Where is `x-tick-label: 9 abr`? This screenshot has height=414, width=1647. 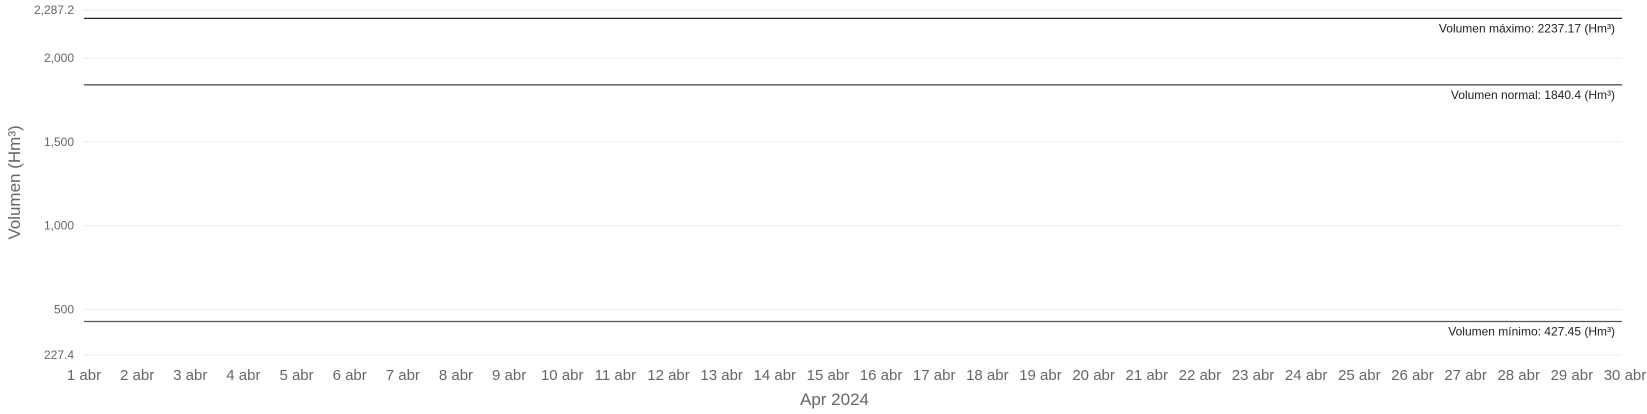 x-tick-label: 9 abr is located at coordinates (509, 375).